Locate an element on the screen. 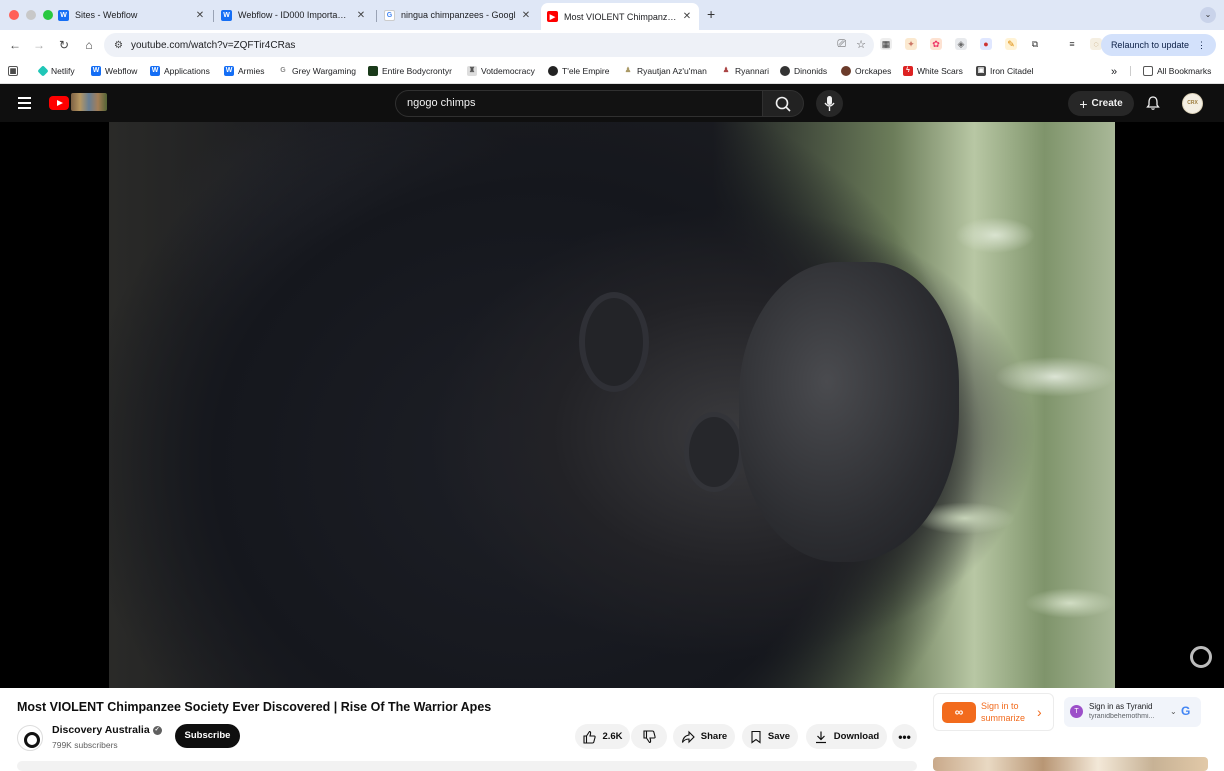  search-input: ngogo chimps is located at coordinates (579, 103).